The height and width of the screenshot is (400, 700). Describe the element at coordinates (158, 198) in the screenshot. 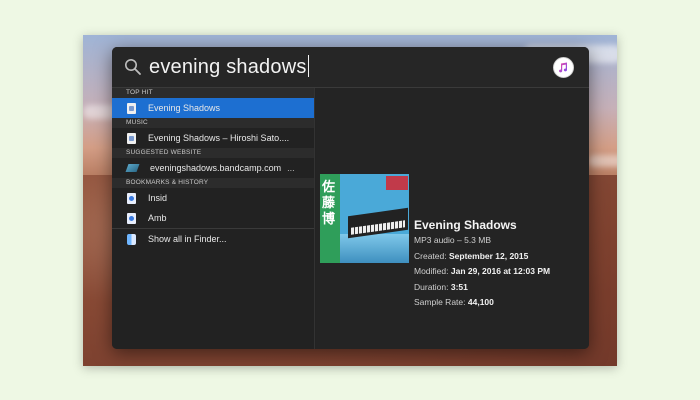

I see `result-label: Insid` at that location.